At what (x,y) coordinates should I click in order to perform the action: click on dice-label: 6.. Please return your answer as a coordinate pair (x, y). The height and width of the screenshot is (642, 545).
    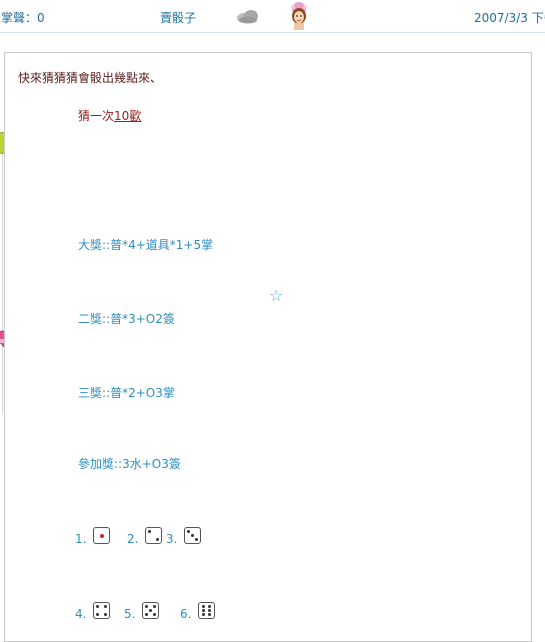
    Looking at the image, I should click on (186, 614).